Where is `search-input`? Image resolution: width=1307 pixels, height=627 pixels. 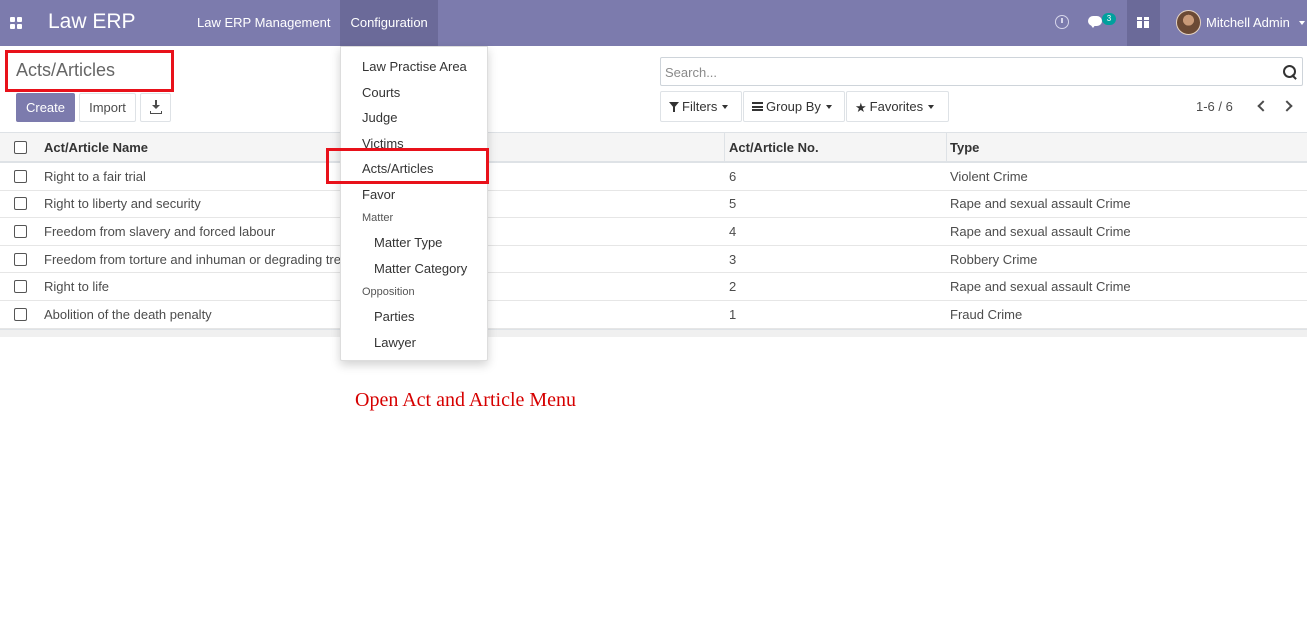 search-input is located at coordinates (965, 72).